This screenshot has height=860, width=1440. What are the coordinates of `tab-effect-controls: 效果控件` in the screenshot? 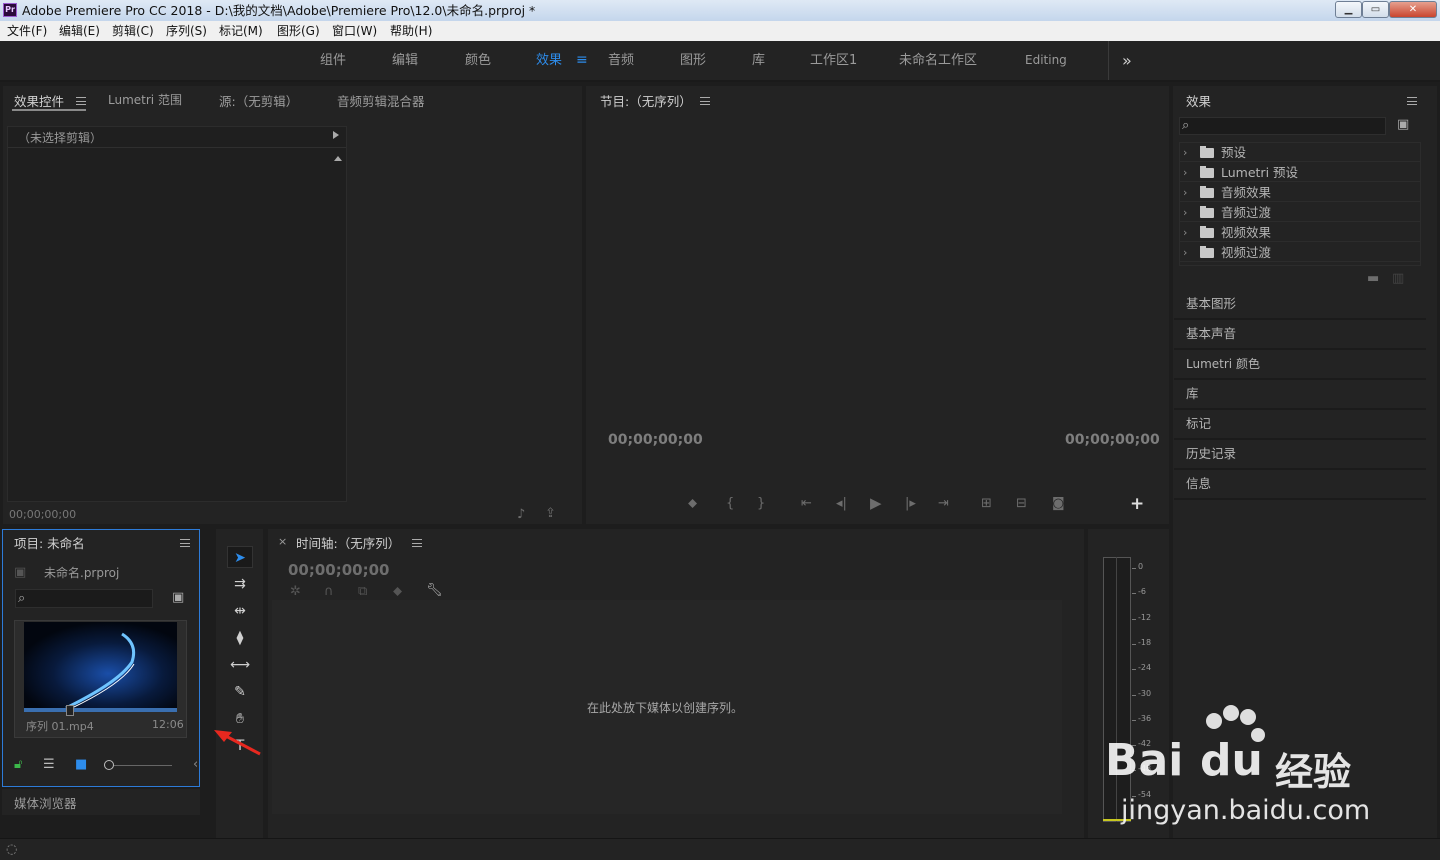 It's located at (39, 100).